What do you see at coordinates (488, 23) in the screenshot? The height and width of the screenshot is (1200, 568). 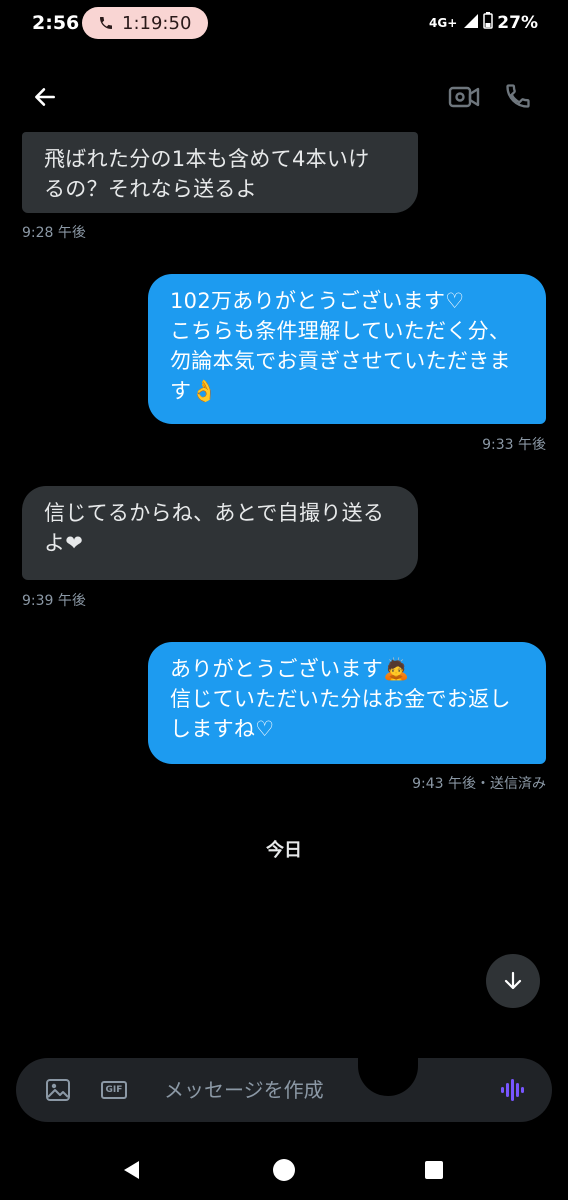 I see `battery-icon` at bounding box center [488, 23].